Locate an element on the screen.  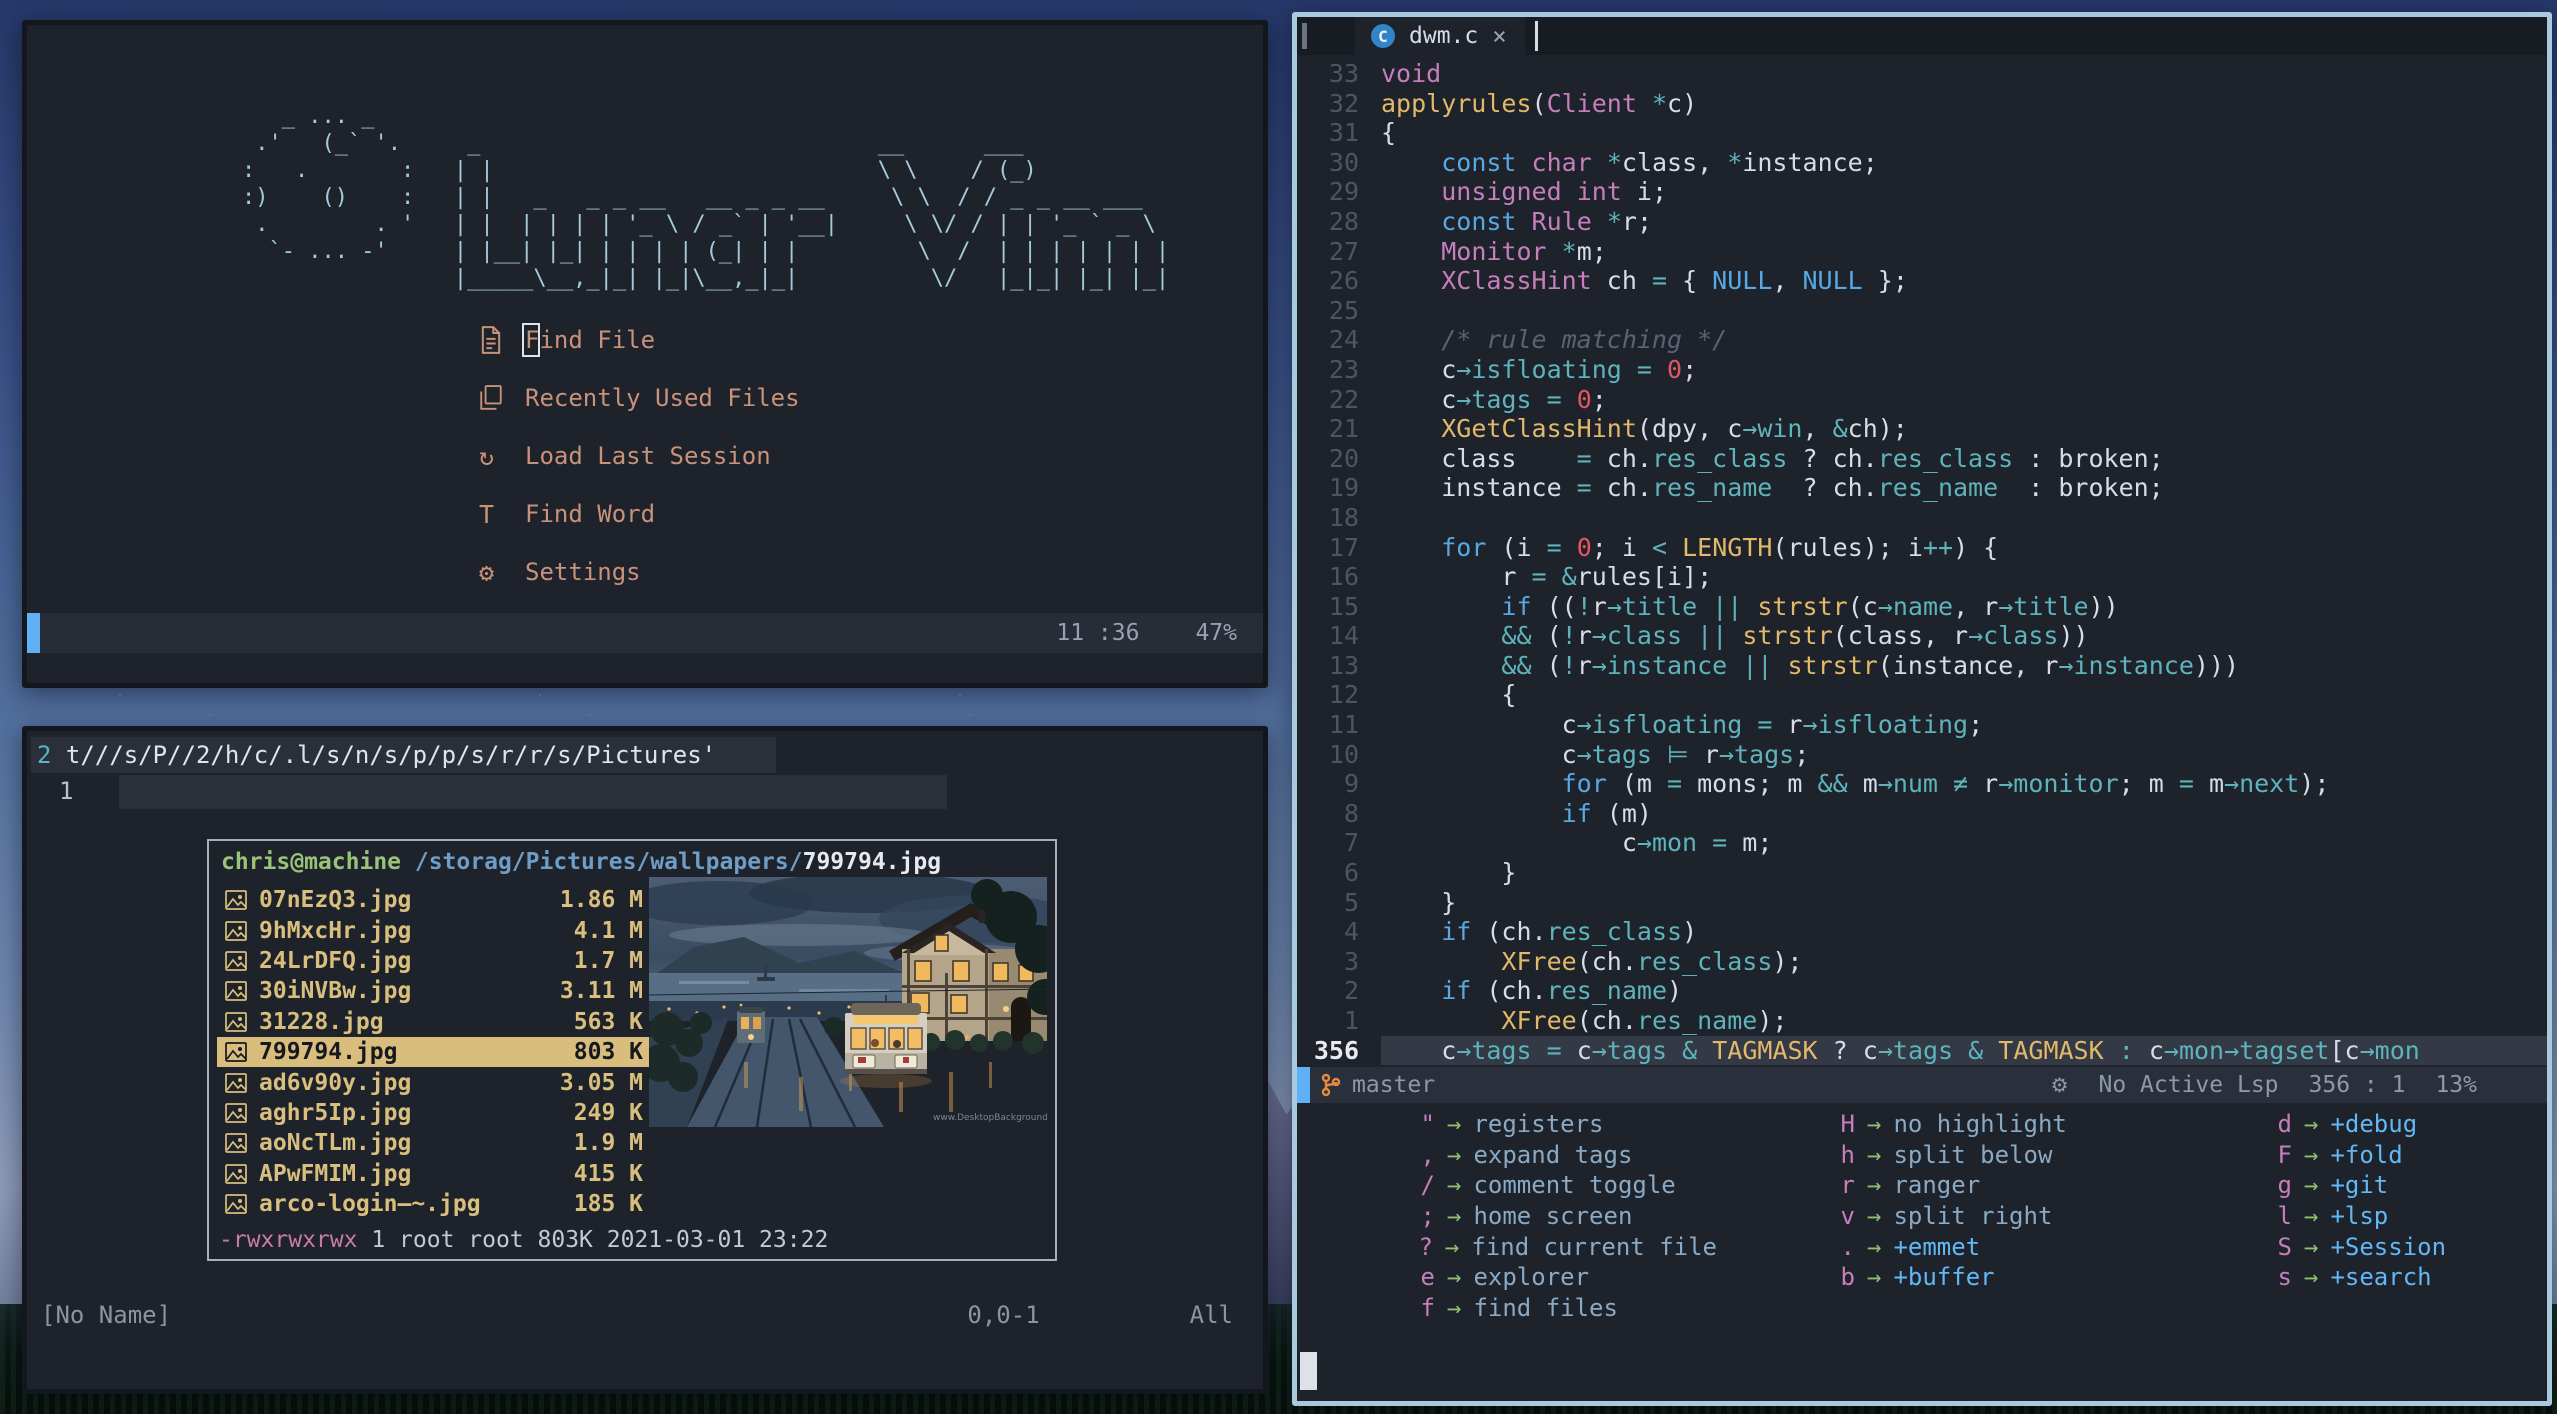
file-row: aoNcTLm.jpg 1.9 M is located at coordinates (433, 1143).